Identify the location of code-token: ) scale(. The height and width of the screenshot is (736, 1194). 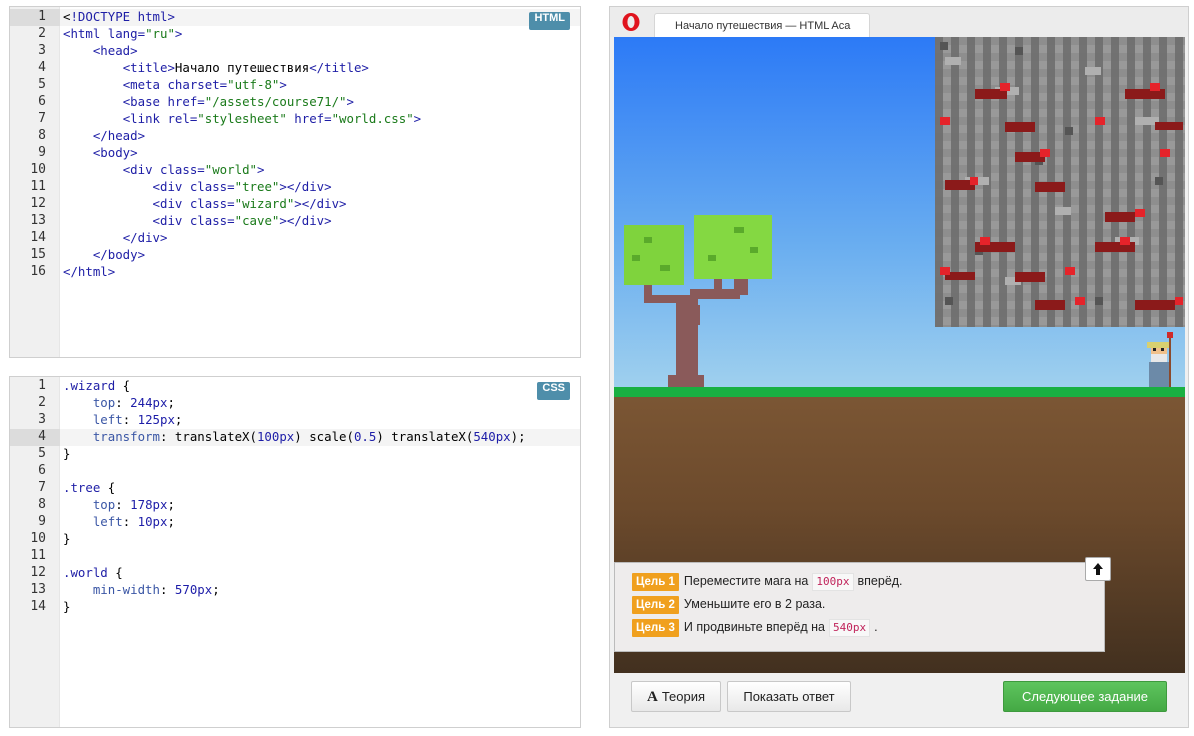
(324, 436).